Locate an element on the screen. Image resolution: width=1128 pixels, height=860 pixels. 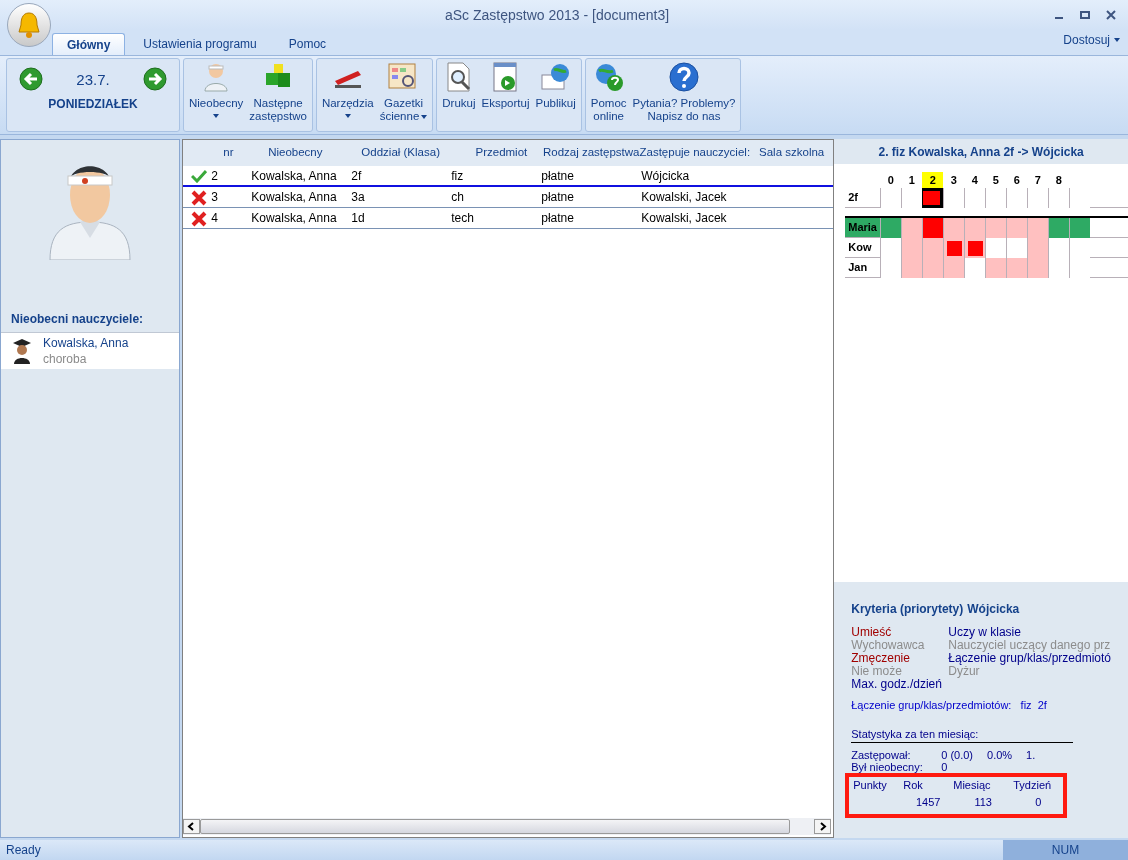
table-cell-text: 4 is located at coordinates (215, 218).